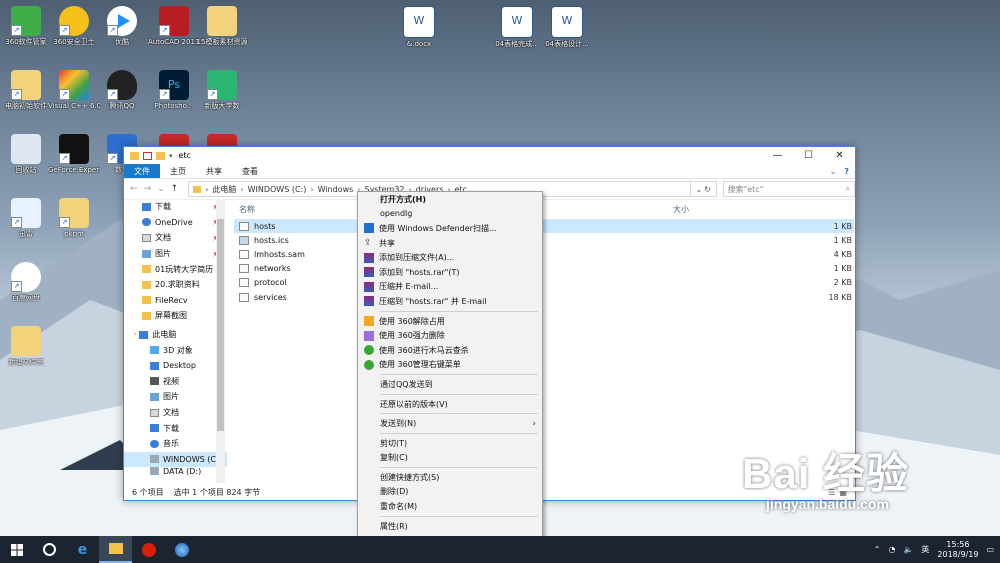 The image size is (1000, 563). I want to click on menu-add-to-hosts-rar: 添加到 "hosts.rar"(T), so click(450, 272).